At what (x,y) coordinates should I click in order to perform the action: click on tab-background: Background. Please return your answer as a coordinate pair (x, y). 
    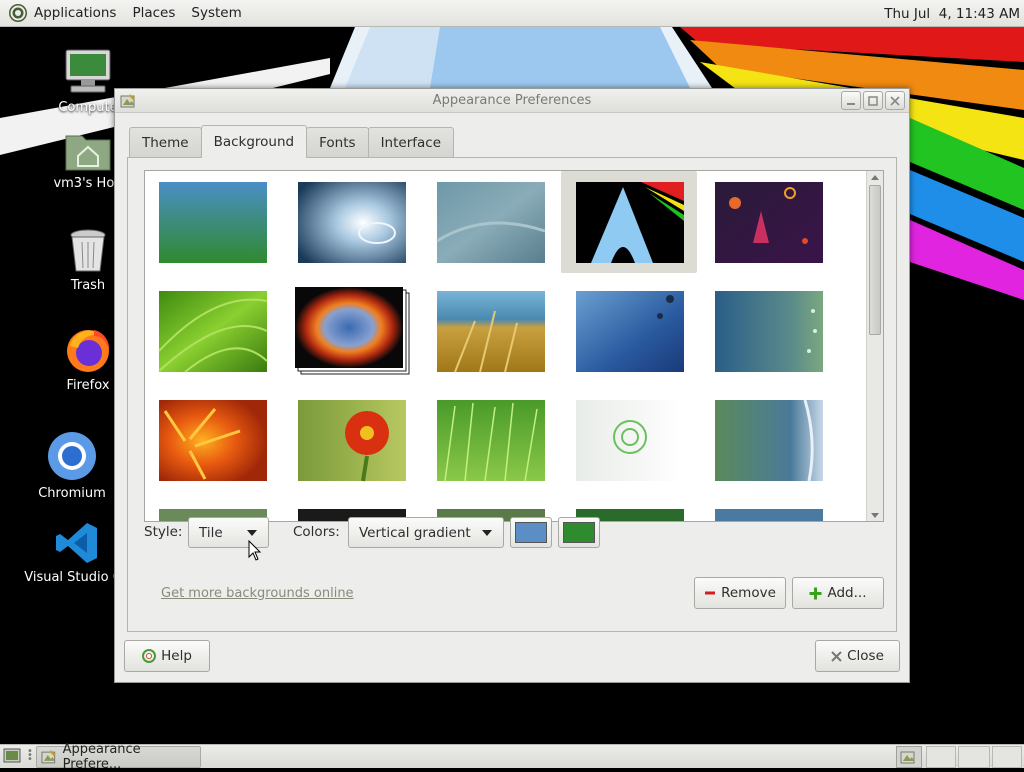
    Looking at the image, I should click on (254, 141).